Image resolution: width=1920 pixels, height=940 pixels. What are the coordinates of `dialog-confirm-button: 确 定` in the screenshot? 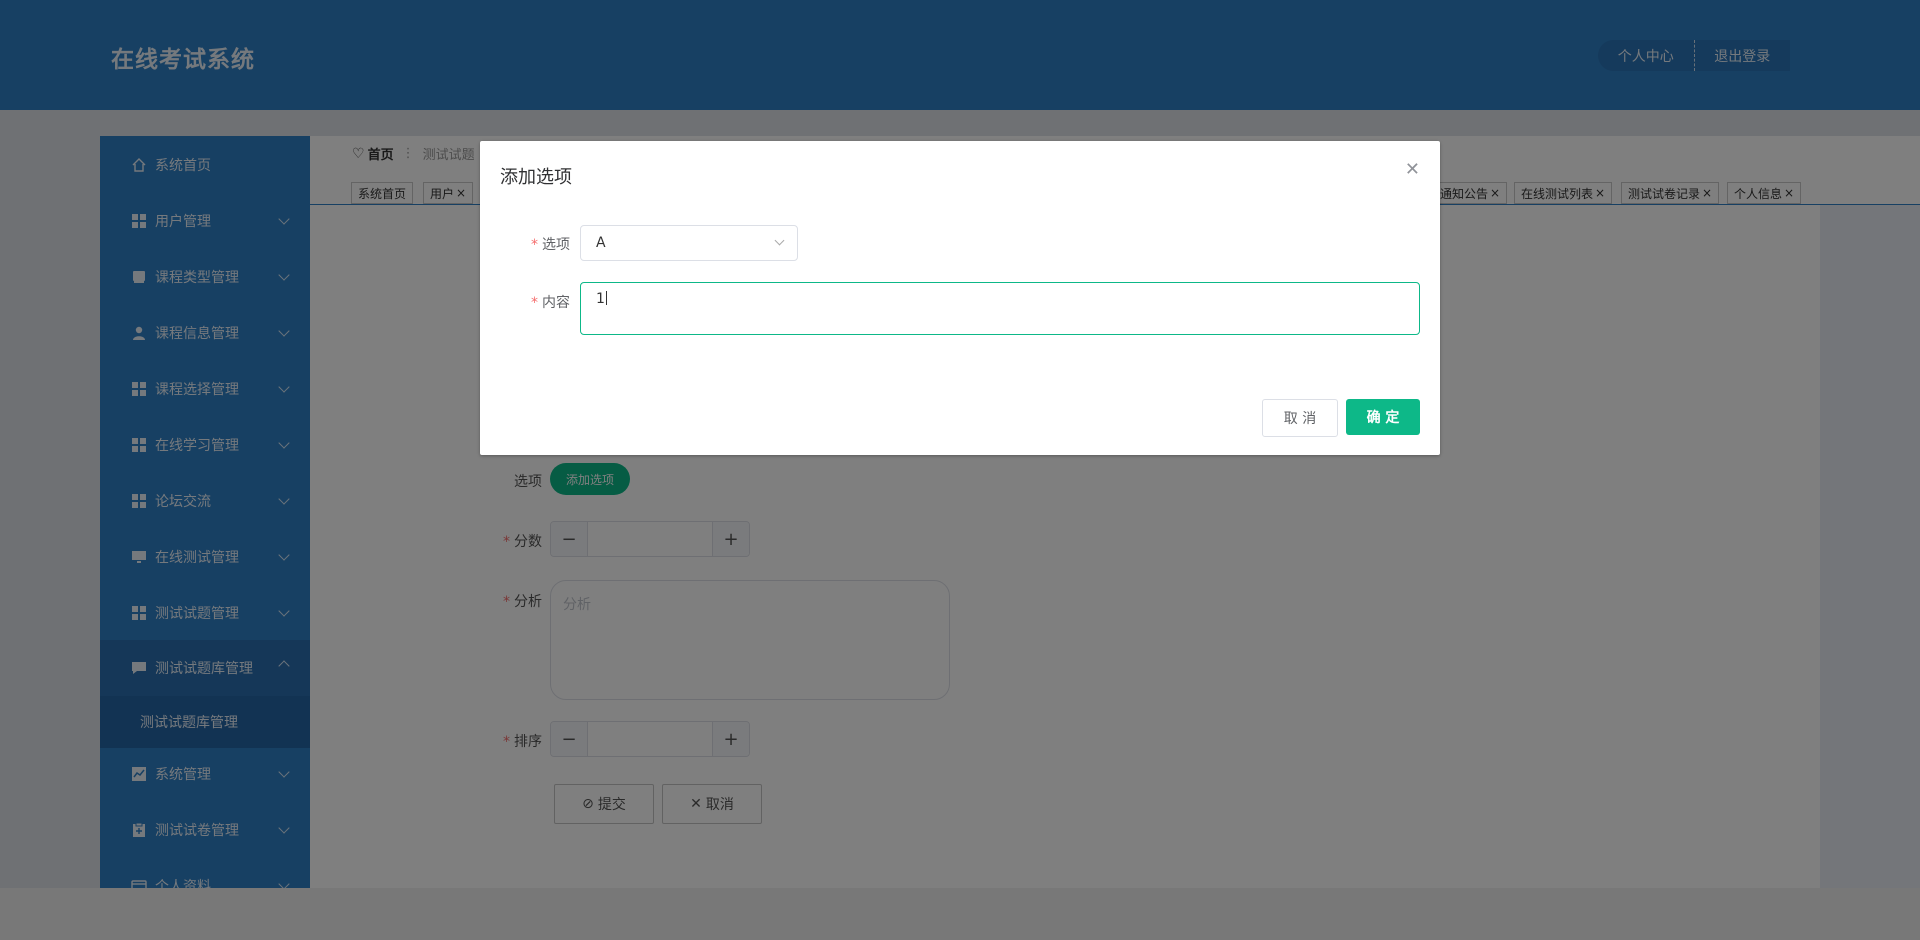 It's located at (1383, 417).